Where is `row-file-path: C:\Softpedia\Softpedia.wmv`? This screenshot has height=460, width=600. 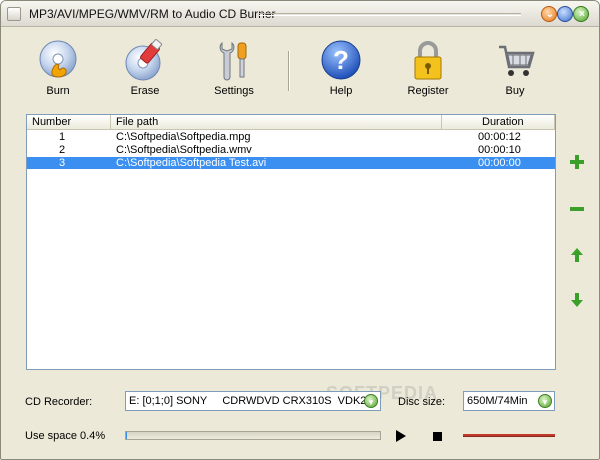
row-file-path: C:\Softpedia\Softpedia.wmv is located at coordinates (184, 150).